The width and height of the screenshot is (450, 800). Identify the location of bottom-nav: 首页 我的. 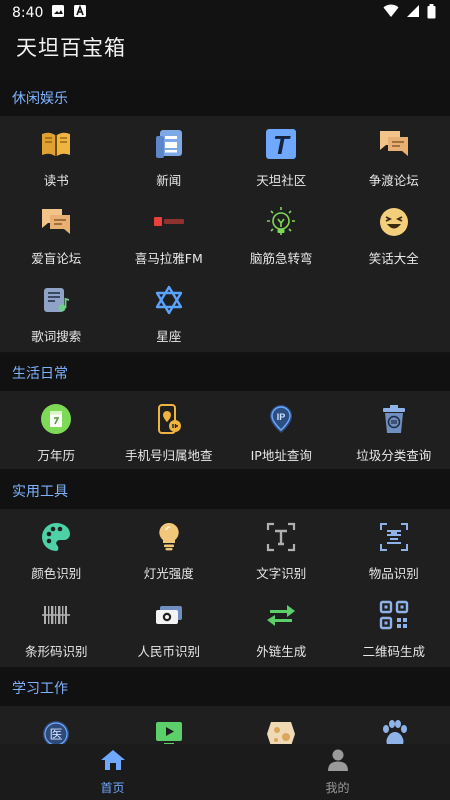
(225, 772).